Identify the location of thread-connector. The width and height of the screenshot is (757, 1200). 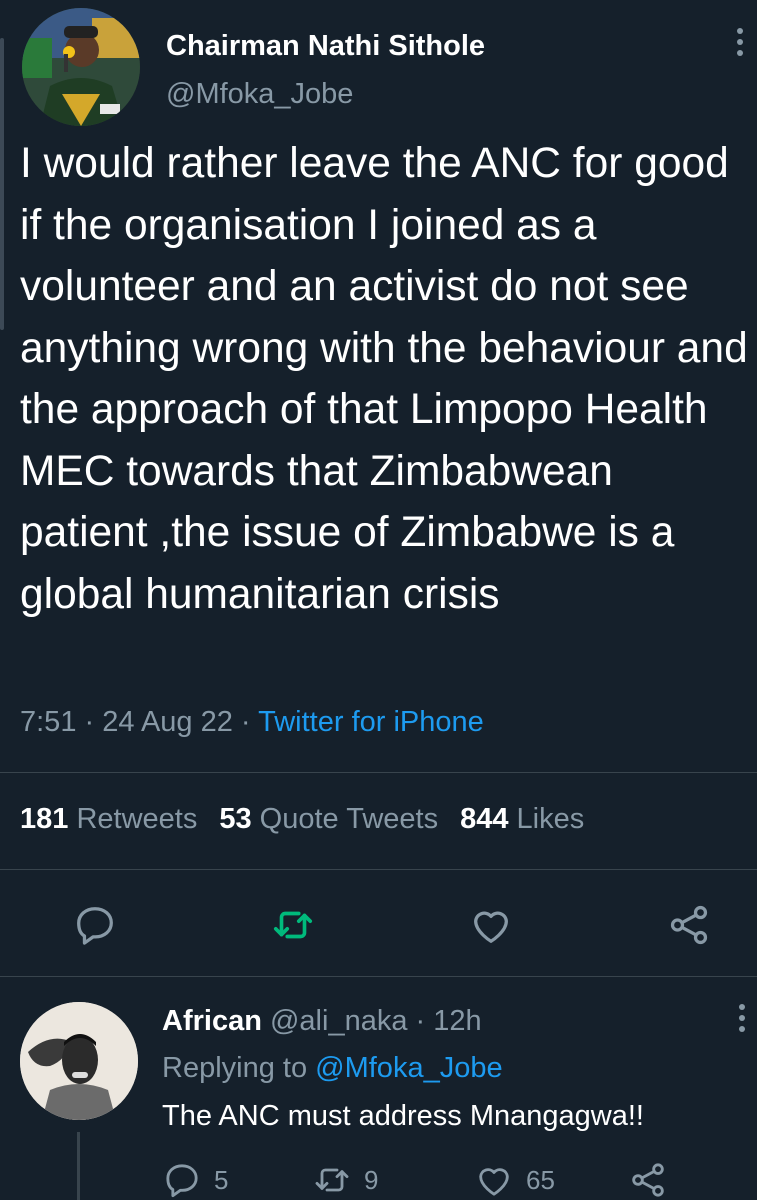
(78, 1166).